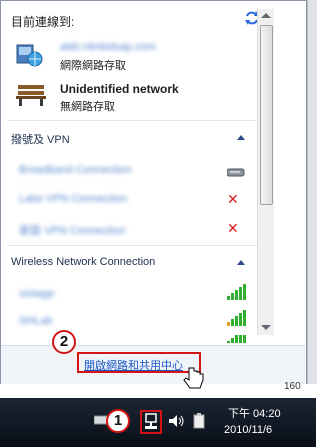 This screenshot has width=320, height=447. Describe the element at coordinates (31, 95) in the screenshot. I see `park-bench-icon` at that location.